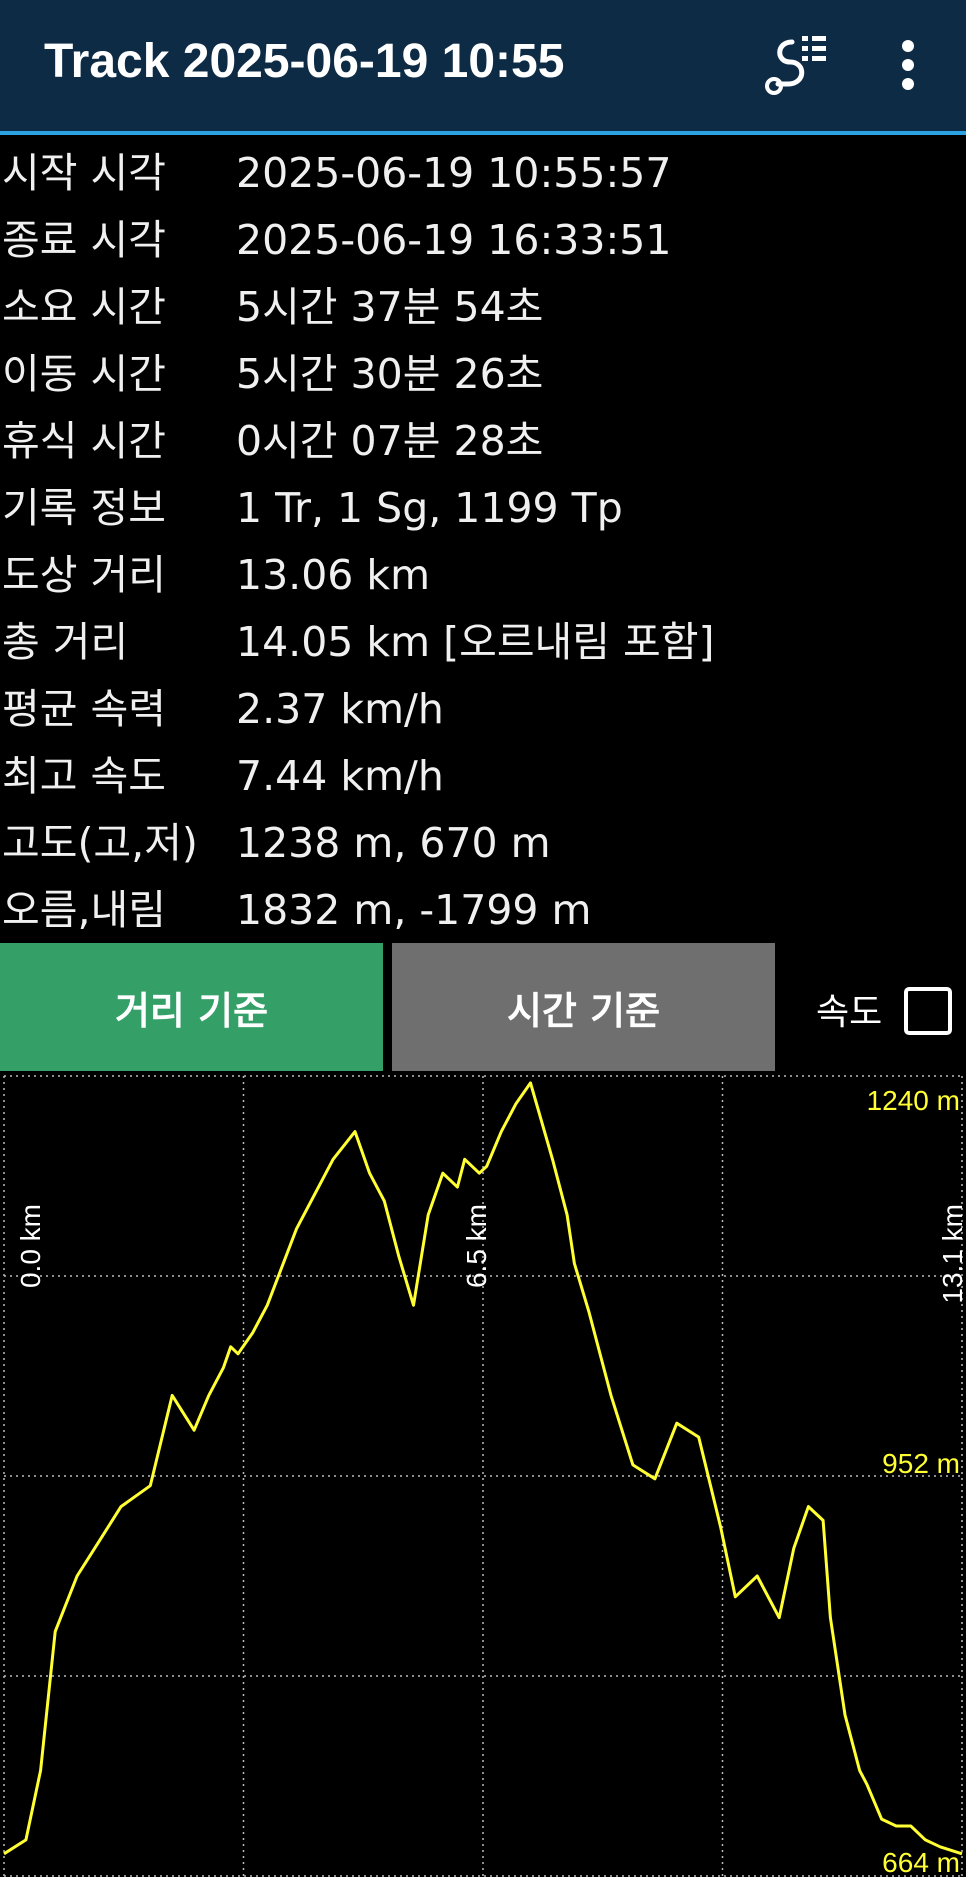 The image size is (966, 1877). What do you see at coordinates (483, 575) in the screenshot?
I see `info-row-map-distance: 도상 거리 13.06 km` at bounding box center [483, 575].